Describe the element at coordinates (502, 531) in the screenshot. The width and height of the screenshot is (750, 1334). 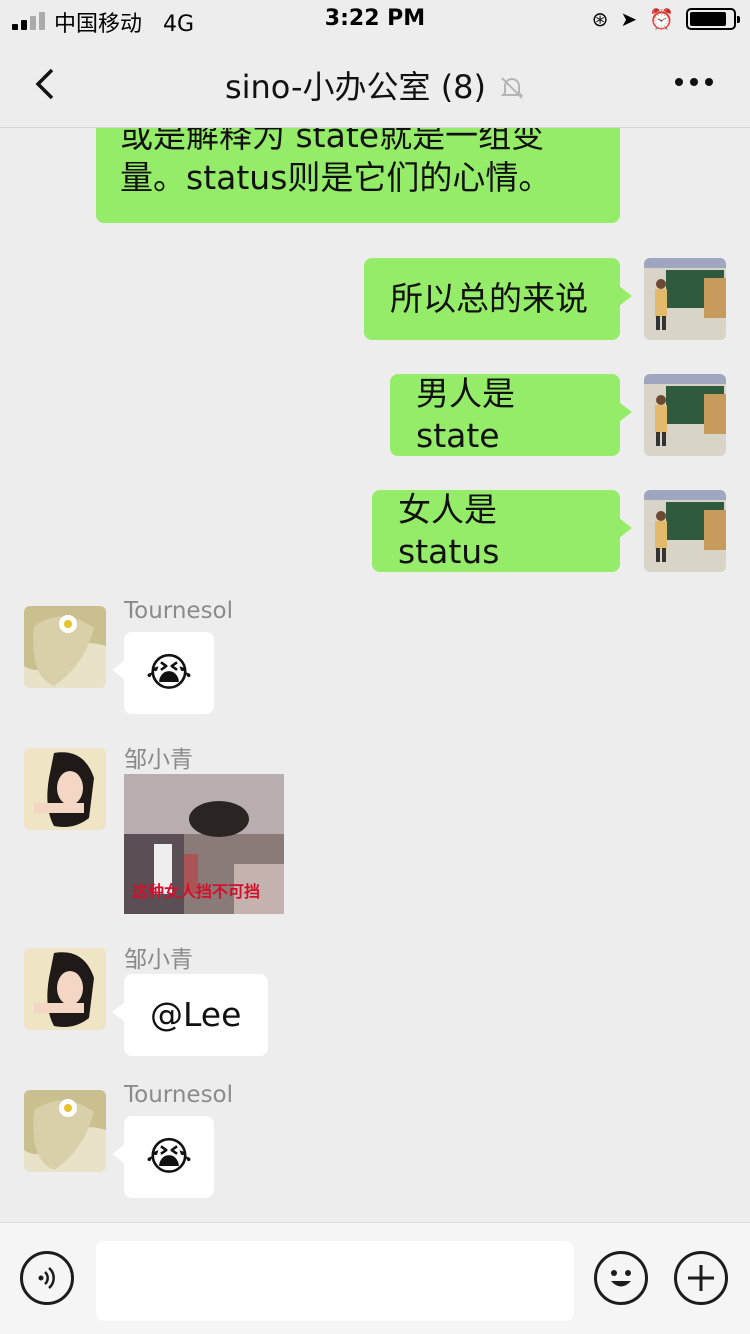
I see `message-bubble: 女人是status` at that location.